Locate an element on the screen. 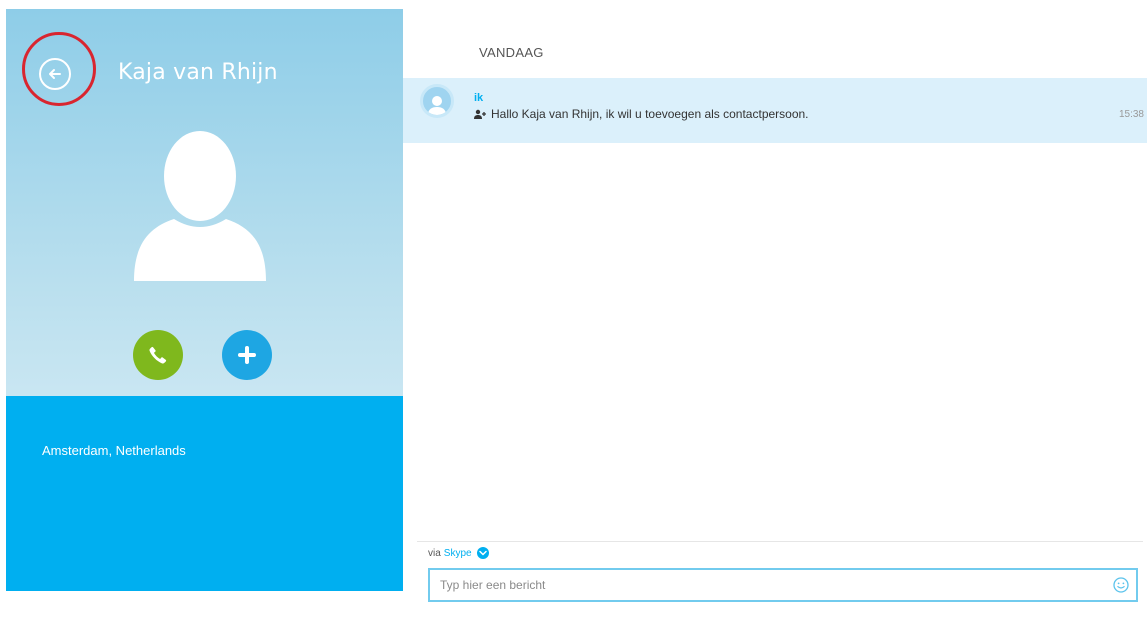 This screenshot has width=1147, height=618. via-service-link: Skype is located at coordinates (458, 553).